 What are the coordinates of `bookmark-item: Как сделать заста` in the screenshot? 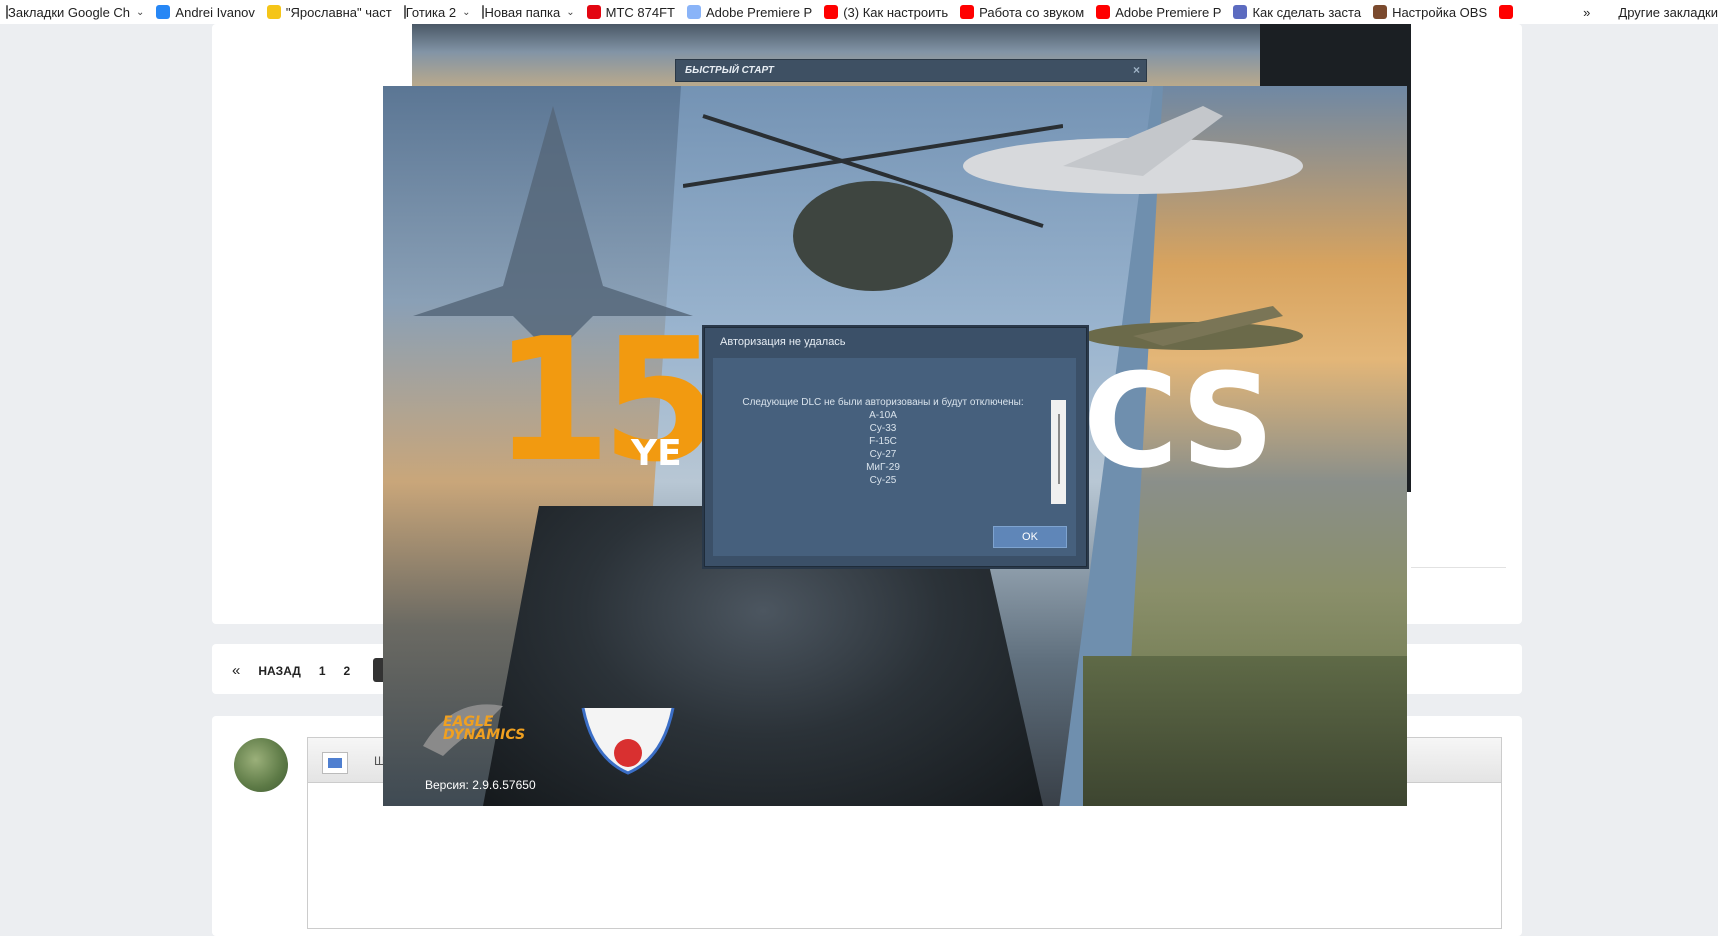 It's located at (1297, 12).